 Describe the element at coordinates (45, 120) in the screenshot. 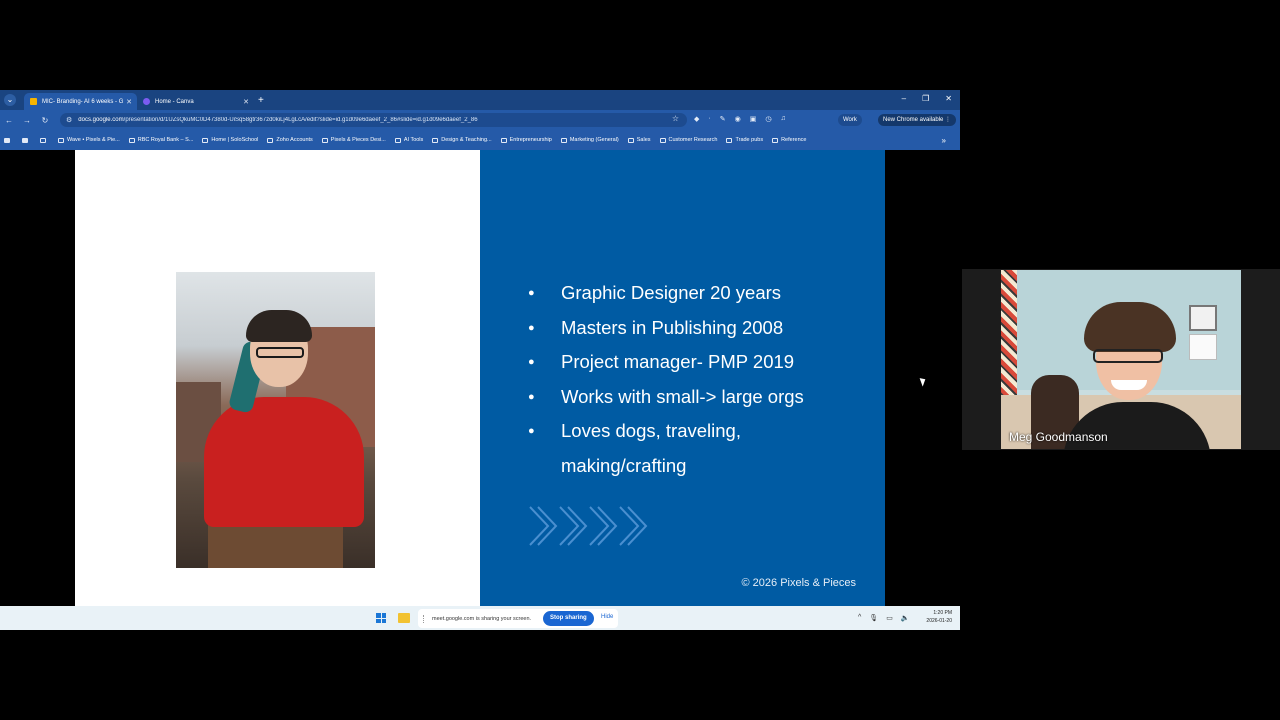

I see `reload-icon: ↻` at that location.